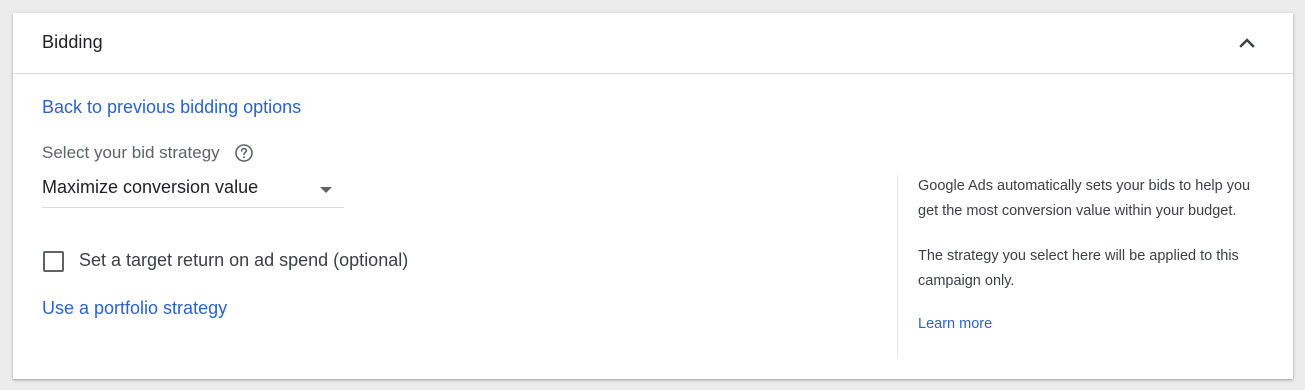 The width and height of the screenshot is (1305, 390). Describe the element at coordinates (955, 324) in the screenshot. I see `learn-more-link: Learn more` at that location.